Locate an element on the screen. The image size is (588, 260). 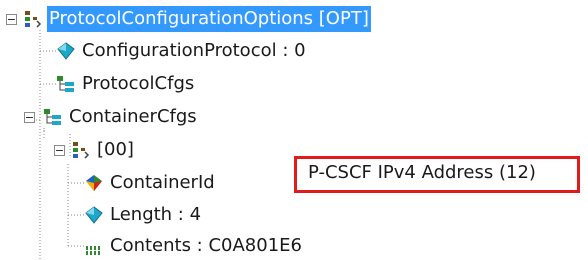
tree-node-label: Length : 4 is located at coordinates (156, 214).